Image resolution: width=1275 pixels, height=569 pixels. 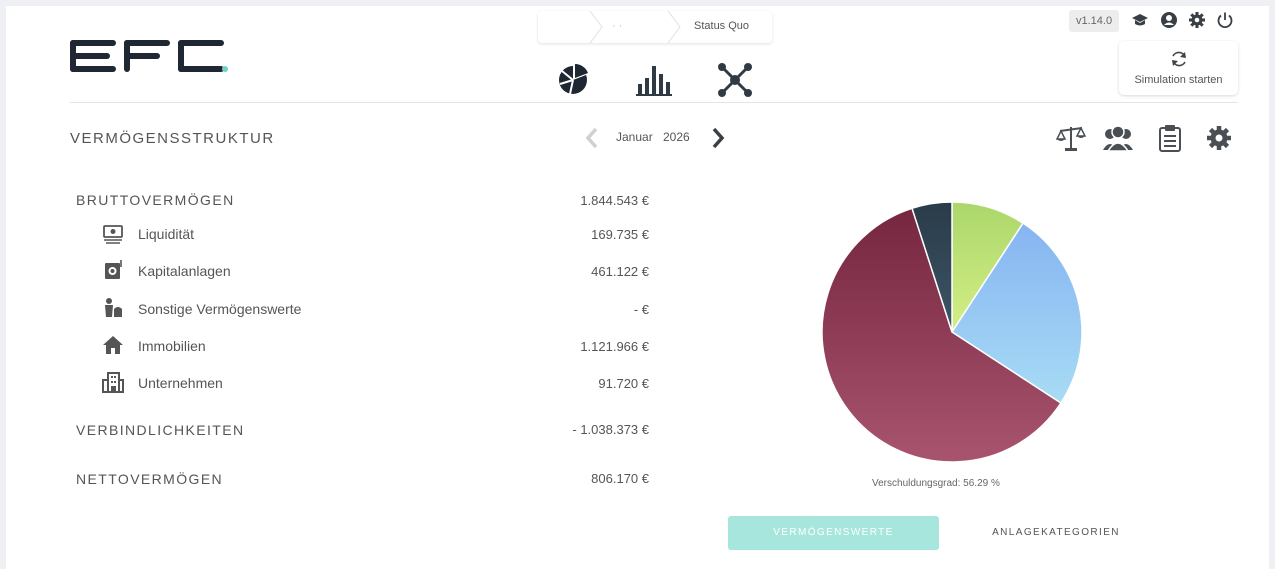 What do you see at coordinates (614, 346) in the screenshot?
I see `real-estate-value: 1.121.966 €` at bounding box center [614, 346].